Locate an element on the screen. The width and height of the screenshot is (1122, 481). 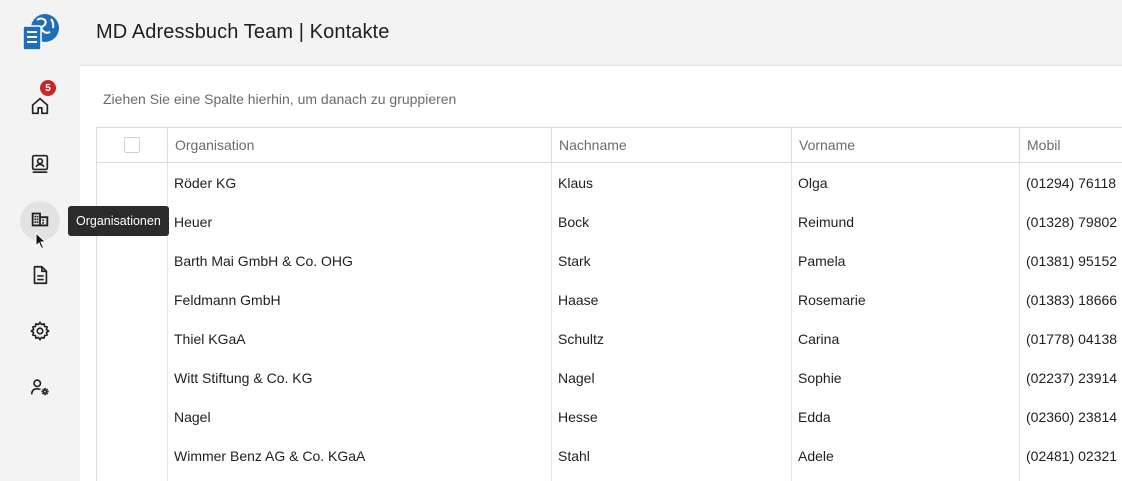
cell-vorname: Pamela is located at coordinates (822, 260).